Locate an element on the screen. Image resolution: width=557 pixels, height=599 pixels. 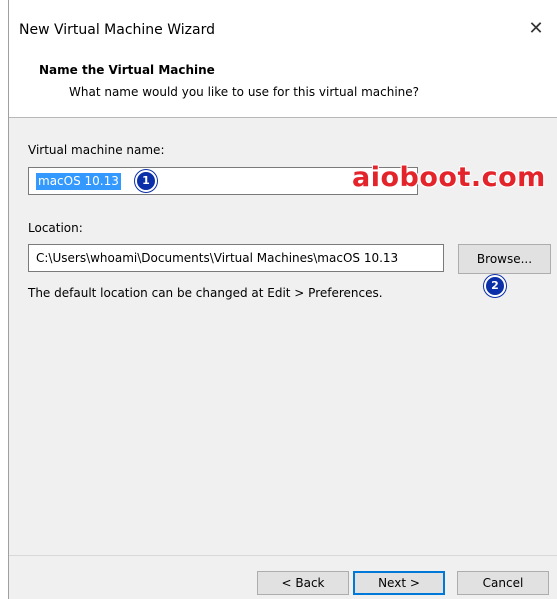
vm-name-selected-text: macOS 10.13 is located at coordinates (78, 181).